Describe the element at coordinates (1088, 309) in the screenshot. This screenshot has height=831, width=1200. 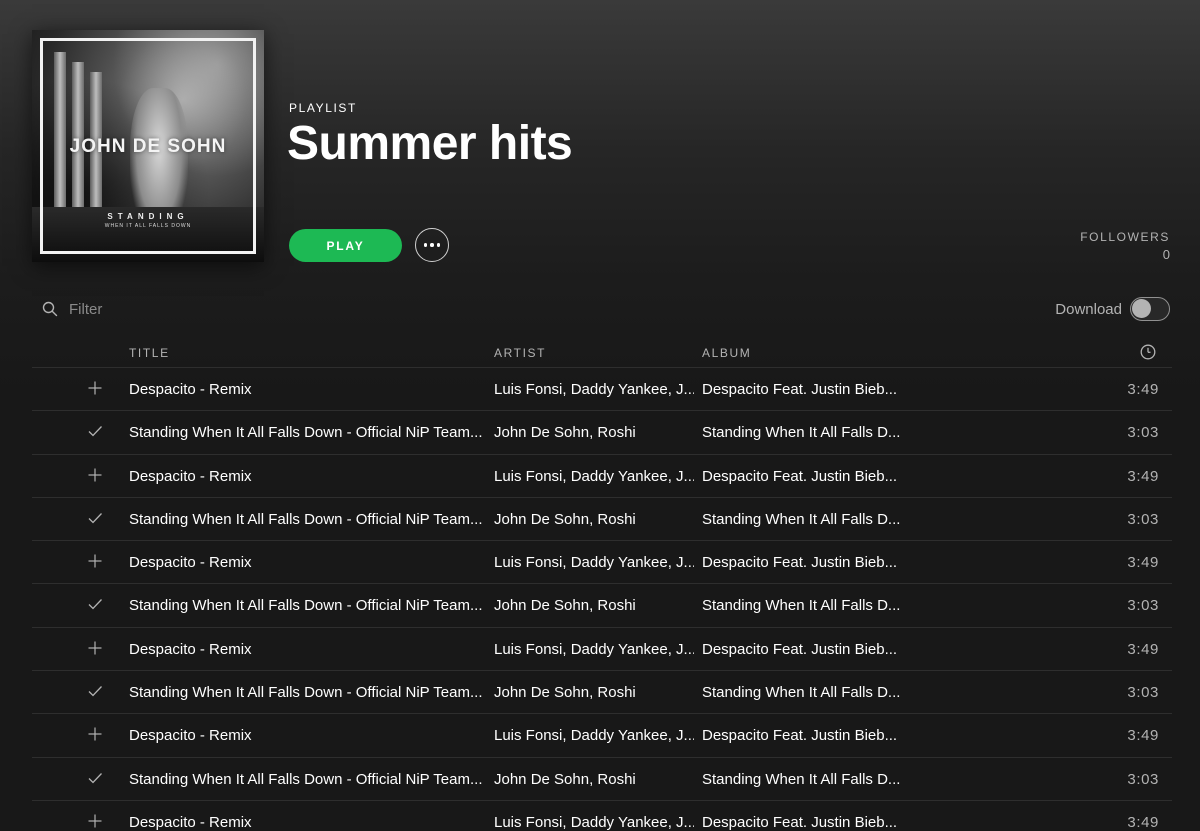
I see `download-label: Download` at that location.